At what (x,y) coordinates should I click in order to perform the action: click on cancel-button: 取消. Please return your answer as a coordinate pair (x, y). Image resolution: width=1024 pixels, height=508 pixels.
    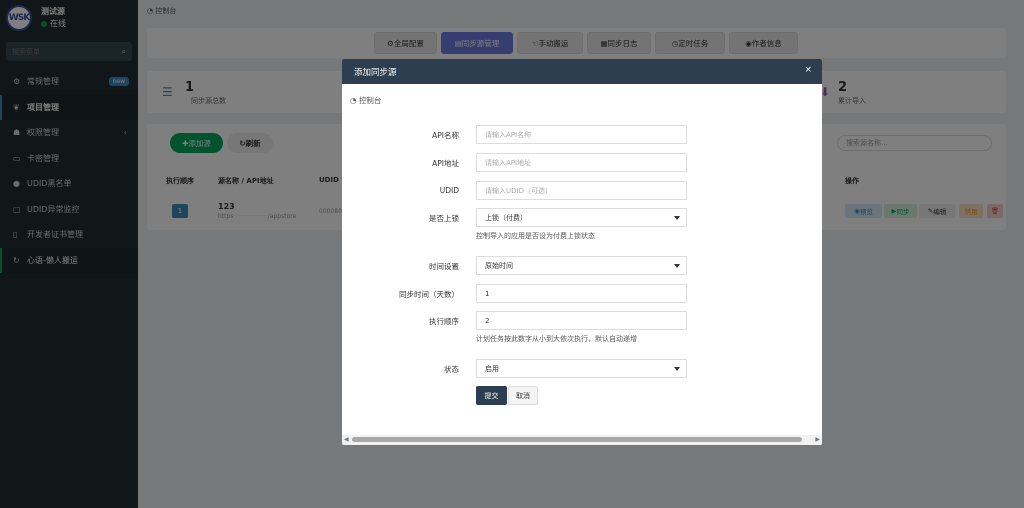
    Looking at the image, I should click on (523, 395).